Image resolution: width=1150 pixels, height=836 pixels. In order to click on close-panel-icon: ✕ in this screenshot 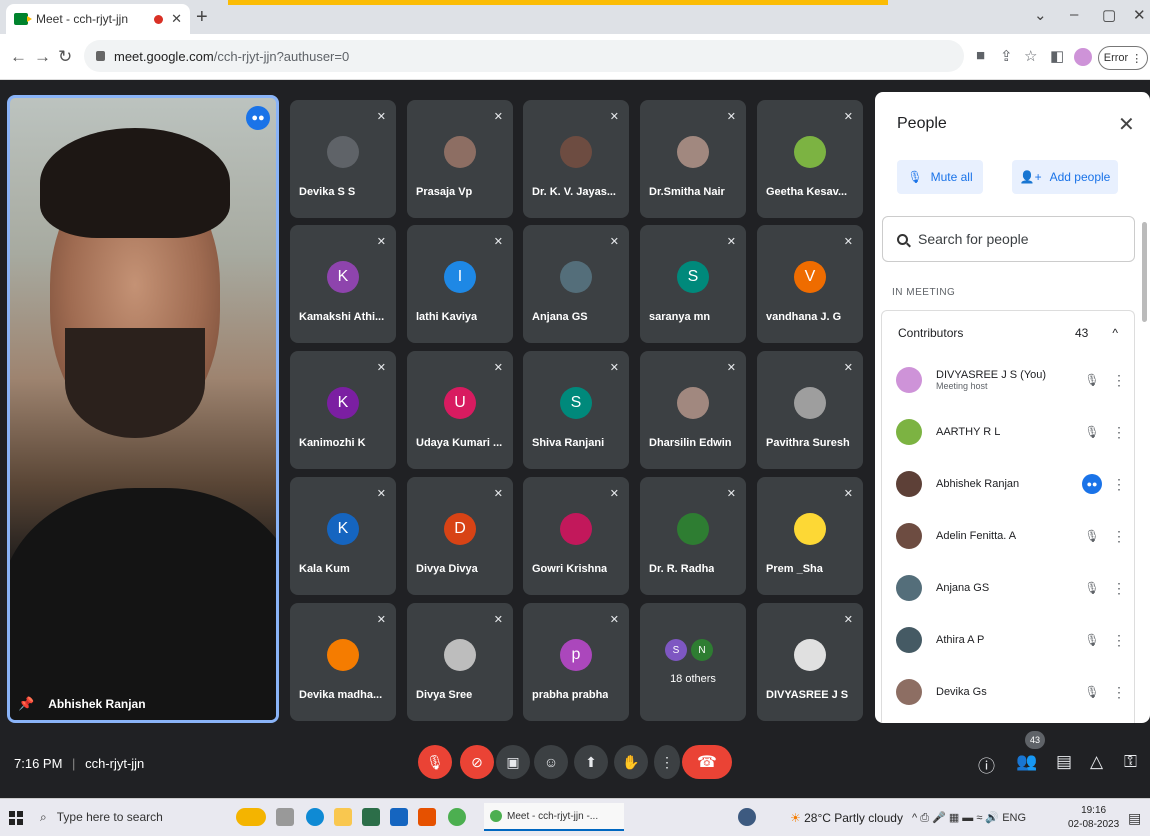, I will do `click(1126, 124)`.